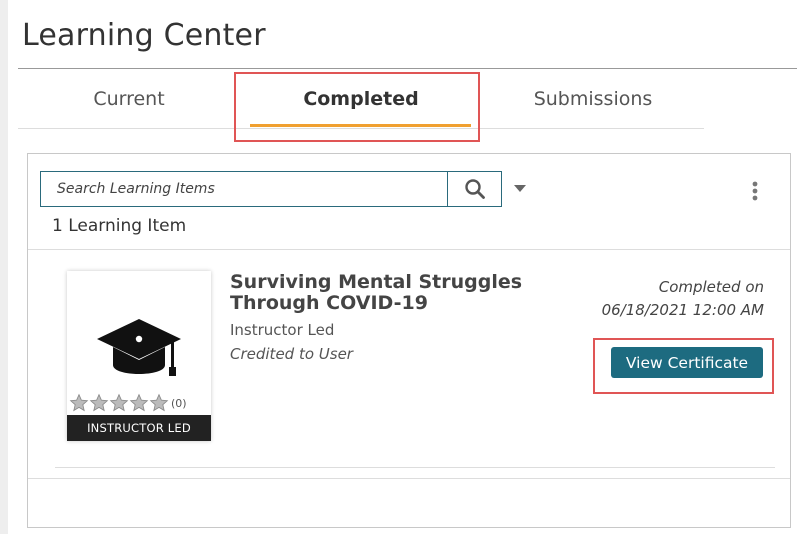 The image size is (797, 534). Describe the element at coordinates (415, 467) in the screenshot. I see `item-divider` at that location.